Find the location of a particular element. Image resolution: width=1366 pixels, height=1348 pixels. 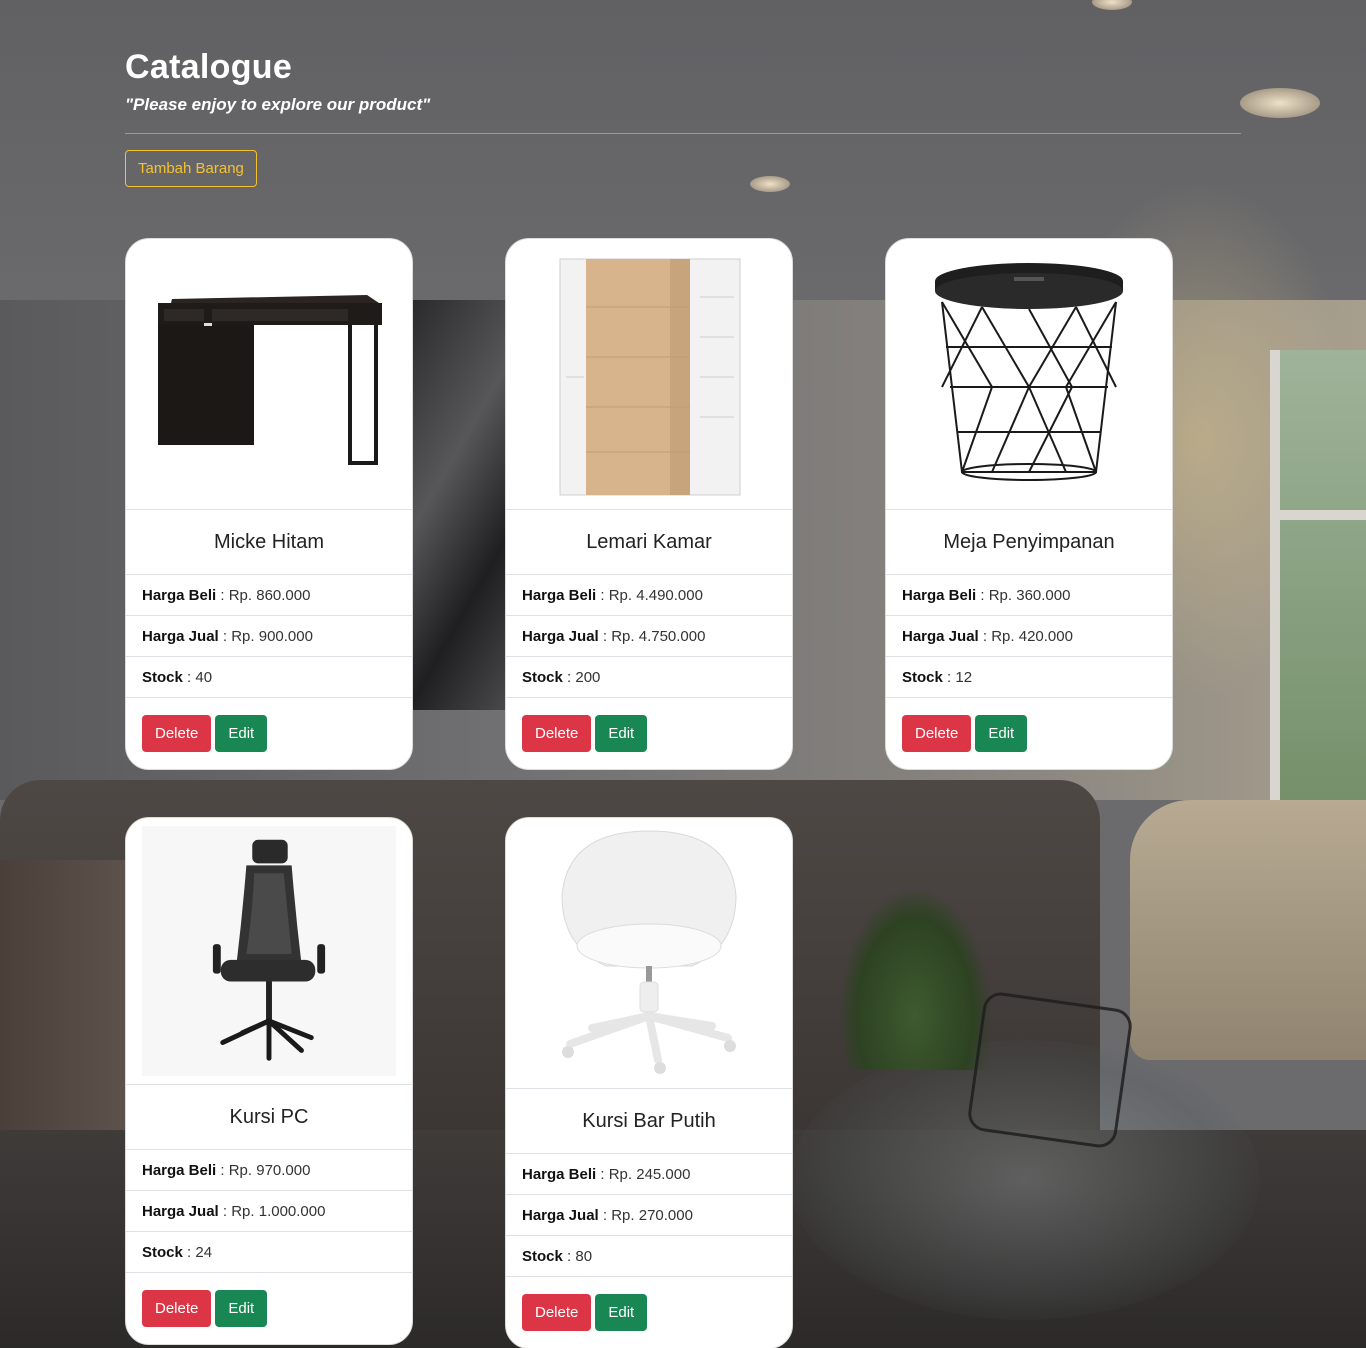

stock-row: Stock : 40 is located at coordinates (269, 677).